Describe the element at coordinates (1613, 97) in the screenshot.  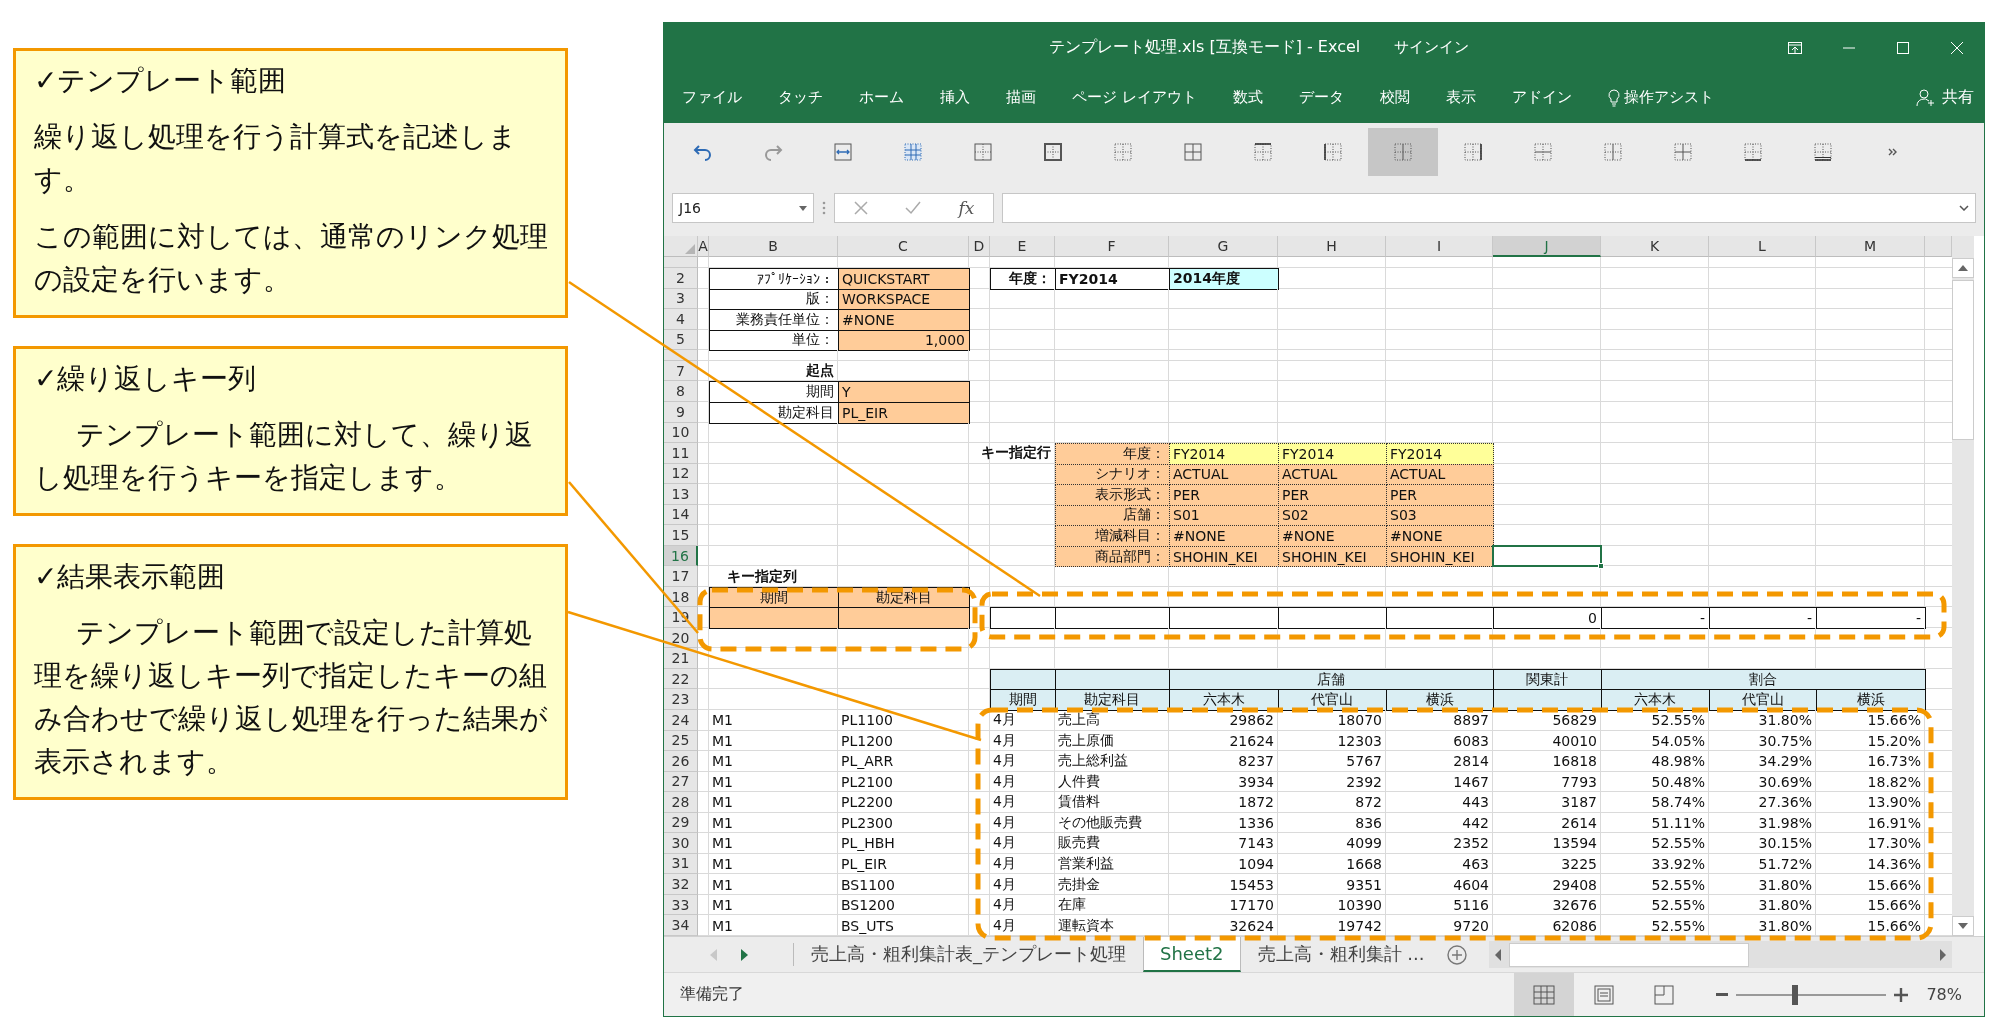
I see `lightbulb-icon` at that location.